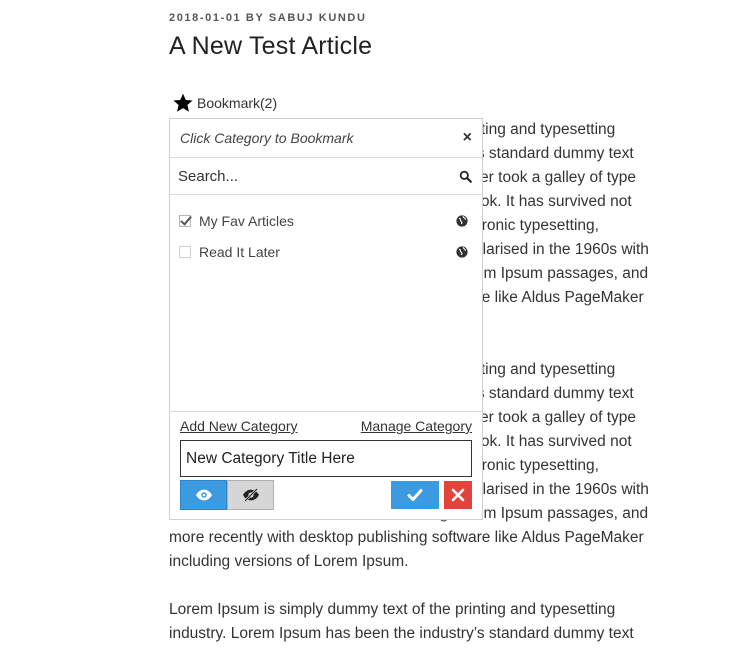  What do you see at coordinates (467, 138) in the screenshot?
I see `close-icon: ×` at bounding box center [467, 138].